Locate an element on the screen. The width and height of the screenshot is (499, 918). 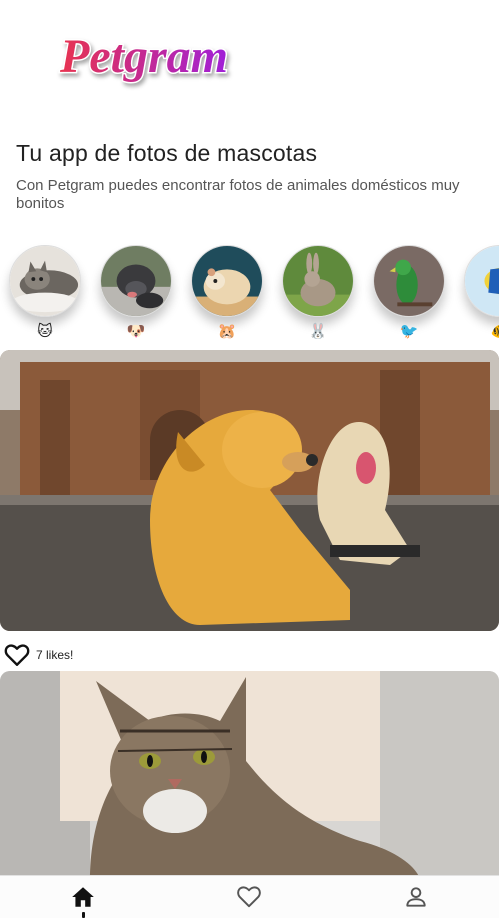
page-title: Tu app de fotos de mascotas is located at coordinates (167, 153).